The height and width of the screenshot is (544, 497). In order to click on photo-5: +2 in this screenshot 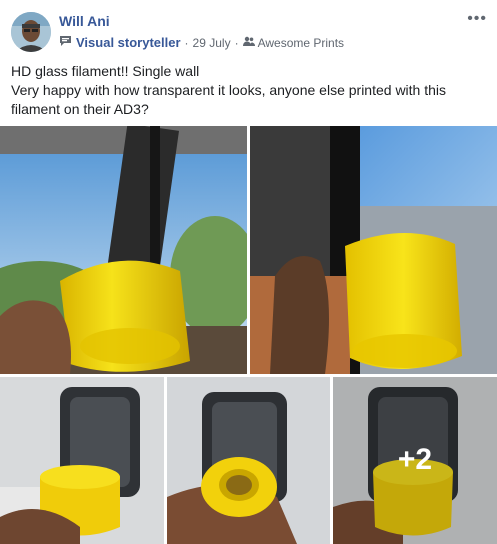, I will do `click(415, 460)`.